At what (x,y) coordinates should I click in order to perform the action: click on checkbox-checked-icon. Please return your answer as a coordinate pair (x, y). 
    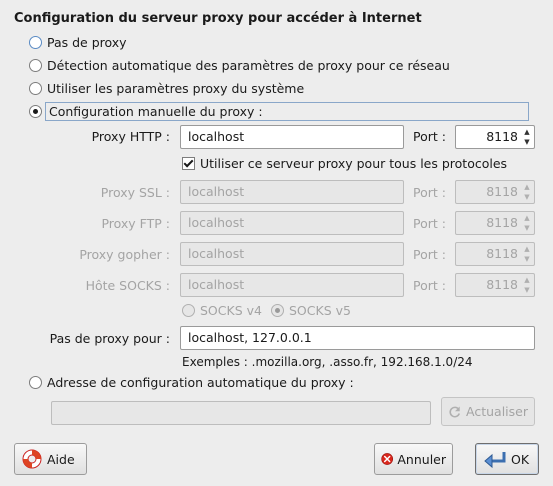
    Looking at the image, I should click on (188, 163).